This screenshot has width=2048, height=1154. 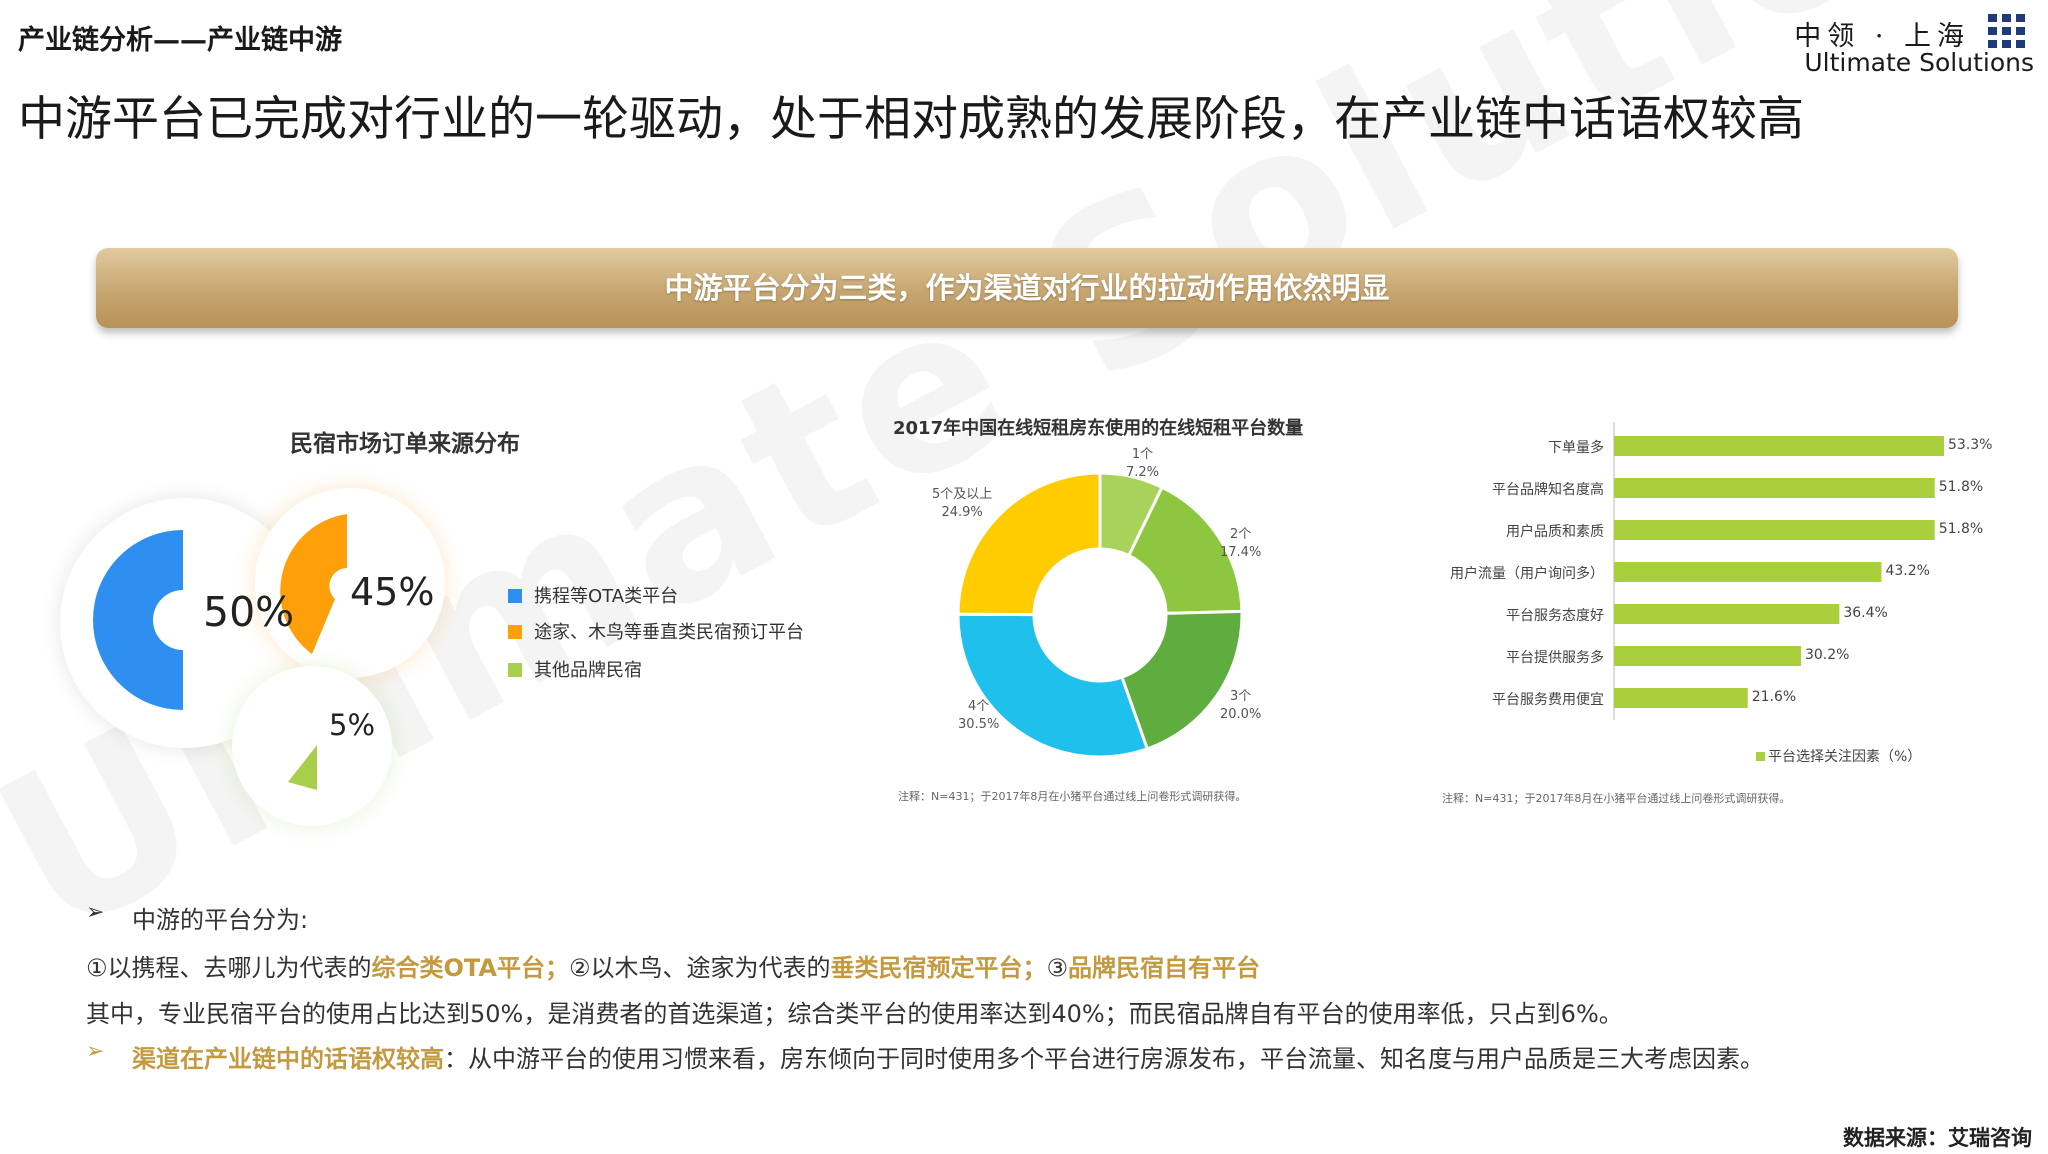 What do you see at coordinates (938, 968) in the screenshot?
I see `platform-highlight-vertical: 垂类民宿预定平台；` at bounding box center [938, 968].